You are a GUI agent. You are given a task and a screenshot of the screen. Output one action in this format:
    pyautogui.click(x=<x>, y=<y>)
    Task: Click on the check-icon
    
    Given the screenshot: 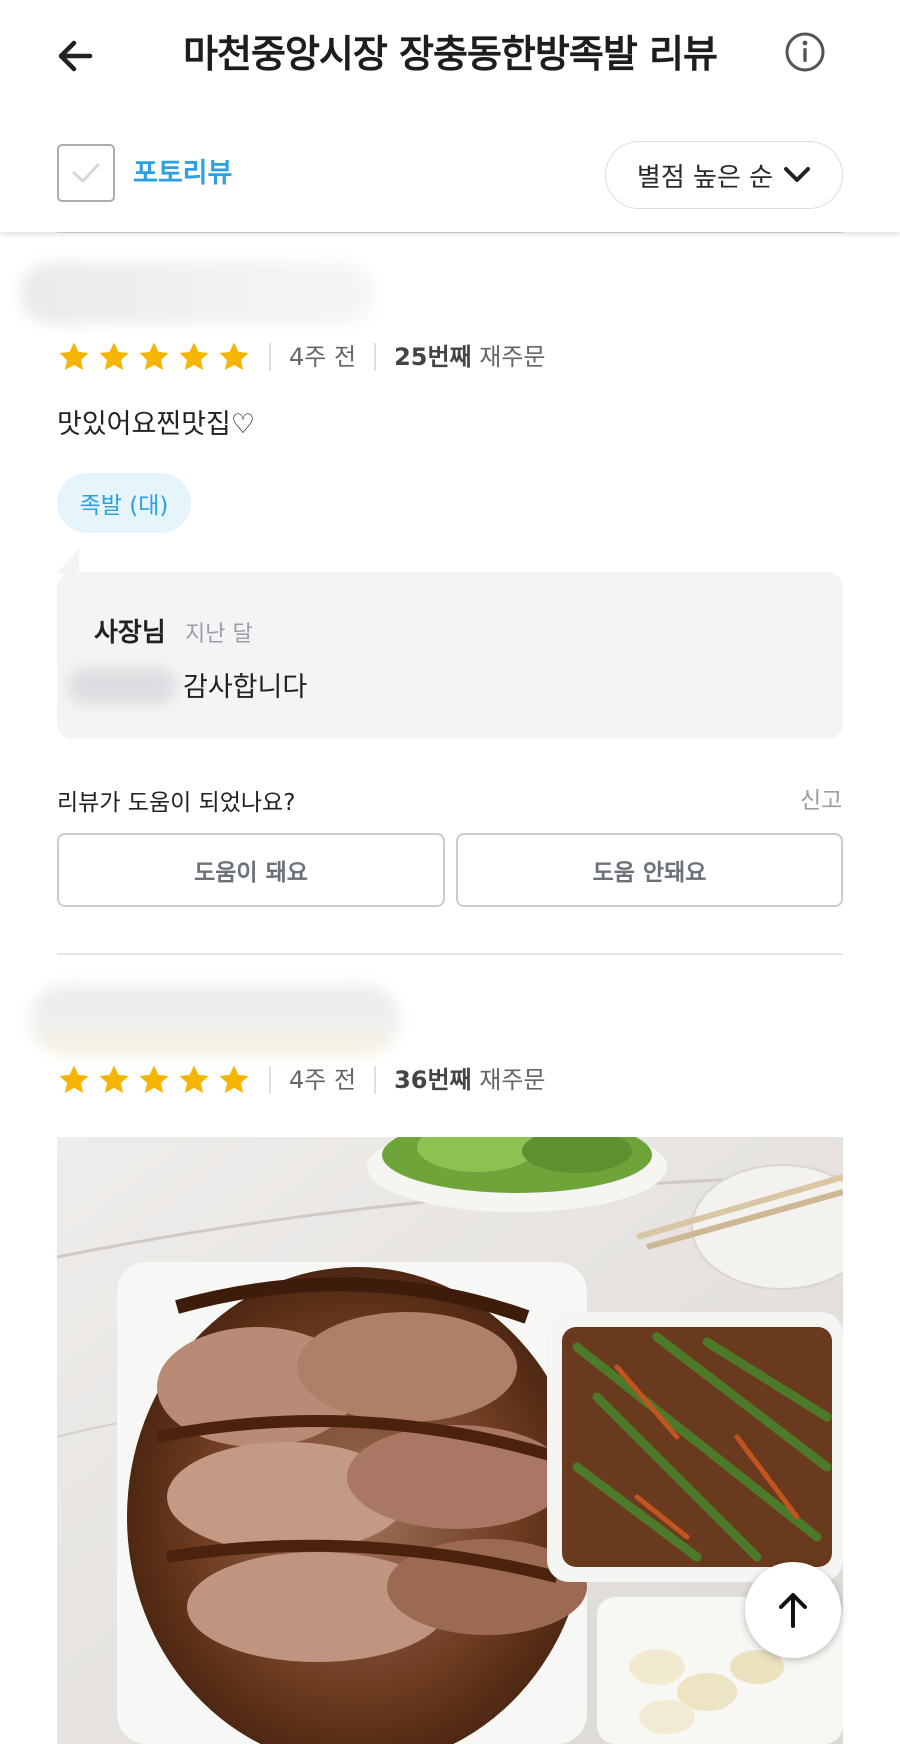 What is the action you would take?
    pyautogui.click(x=86, y=173)
    